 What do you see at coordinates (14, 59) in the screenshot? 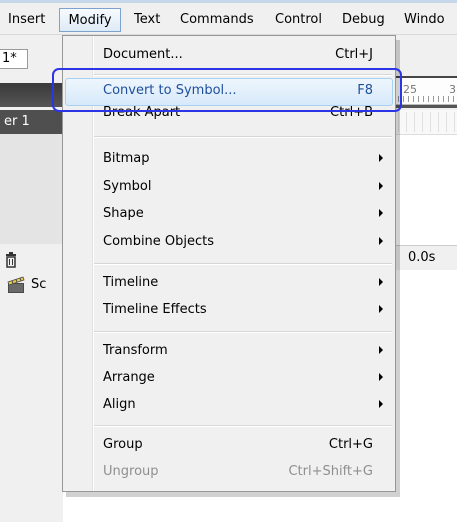
I see `document-tab: 1*` at bounding box center [14, 59].